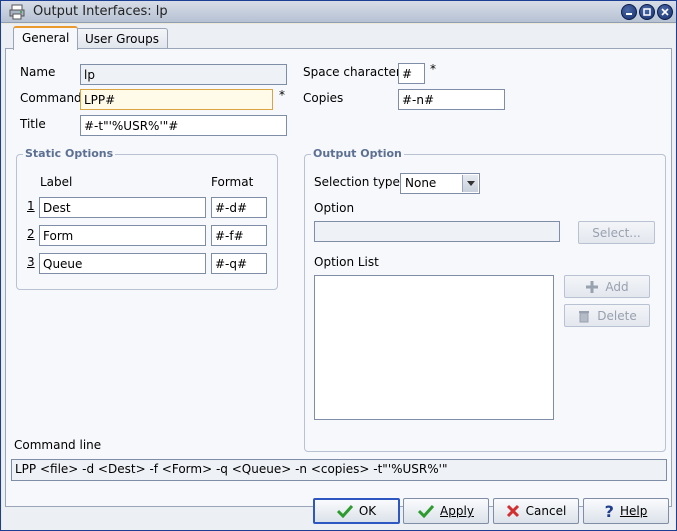 This screenshot has height=531, width=677. Describe the element at coordinates (58, 445) in the screenshot. I see `command-line-label: Command line` at that location.